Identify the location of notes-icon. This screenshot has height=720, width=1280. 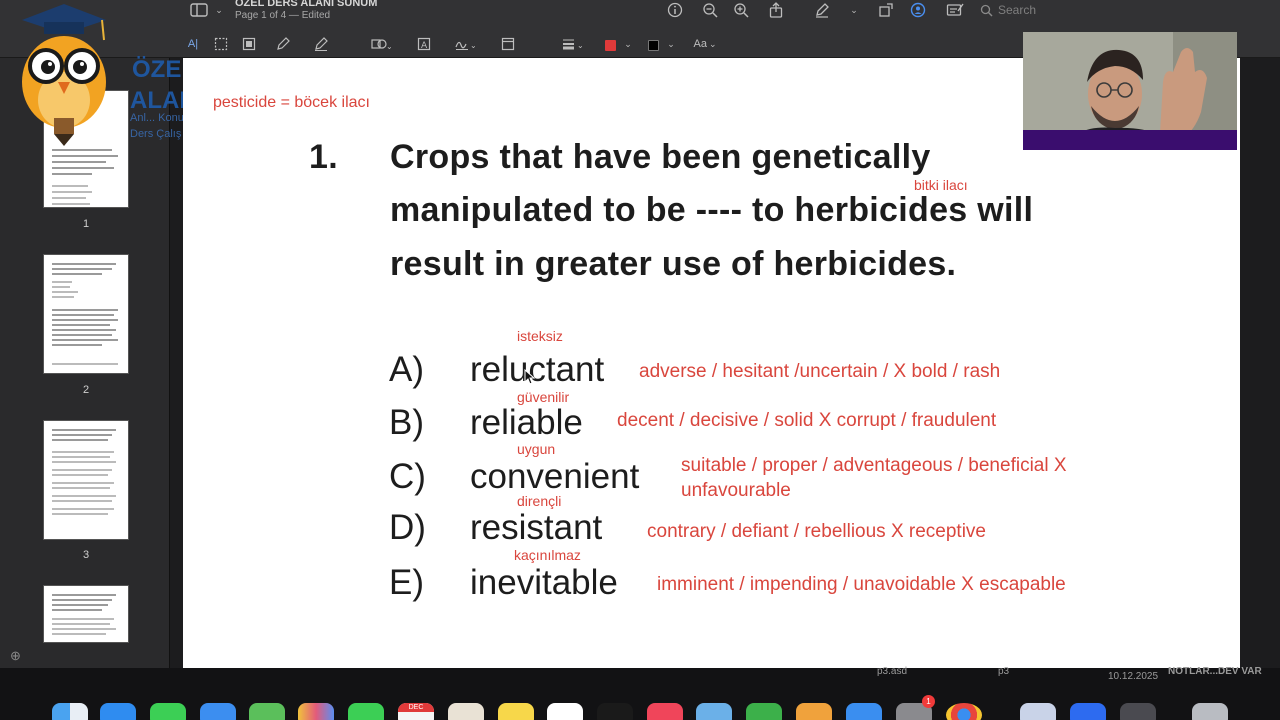
(516, 711).